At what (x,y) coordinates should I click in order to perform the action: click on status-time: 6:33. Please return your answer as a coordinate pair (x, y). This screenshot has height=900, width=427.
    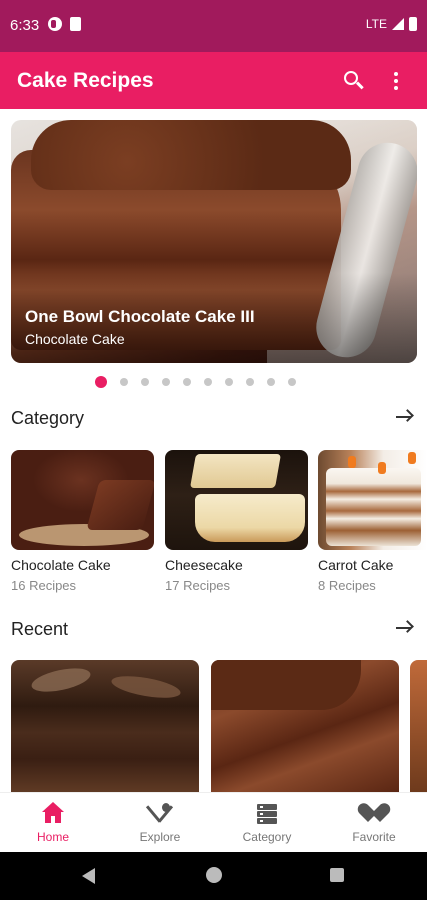
    Looking at the image, I should click on (25, 25).